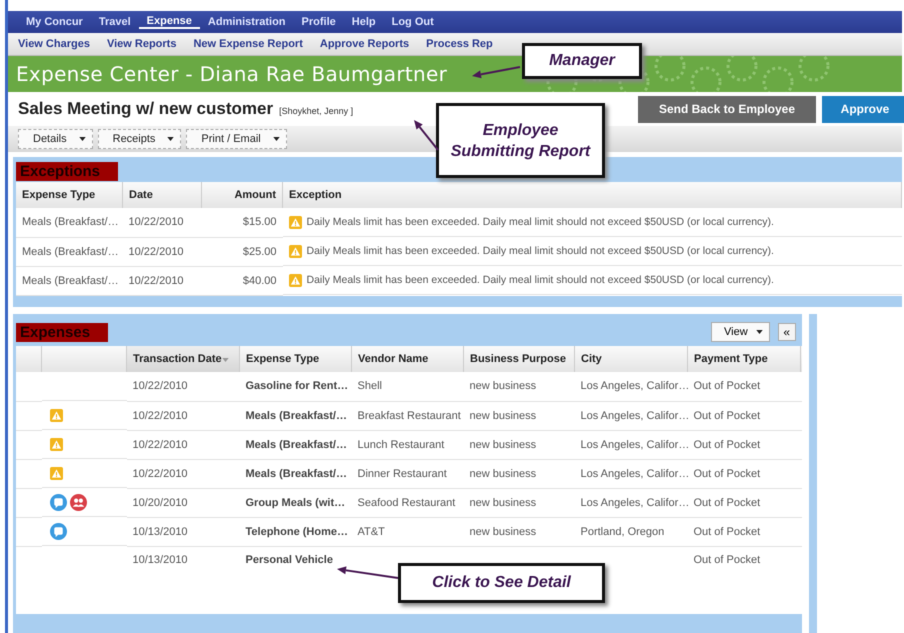 The width and height of the screenshot is (904, 633). I want to click on nav-link: View Charges, so click(54, 44).